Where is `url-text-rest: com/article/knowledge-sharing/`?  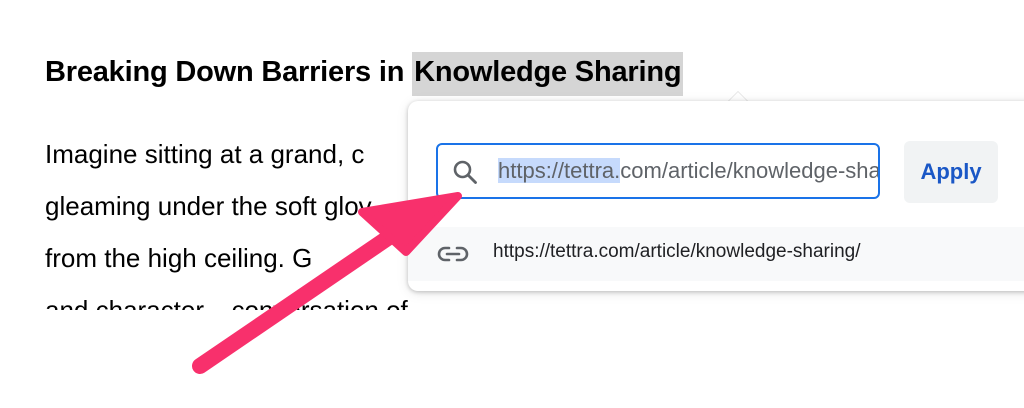
url-text-rest: com/article/knowledge-sharing/ is located at coordinates (749, 170).